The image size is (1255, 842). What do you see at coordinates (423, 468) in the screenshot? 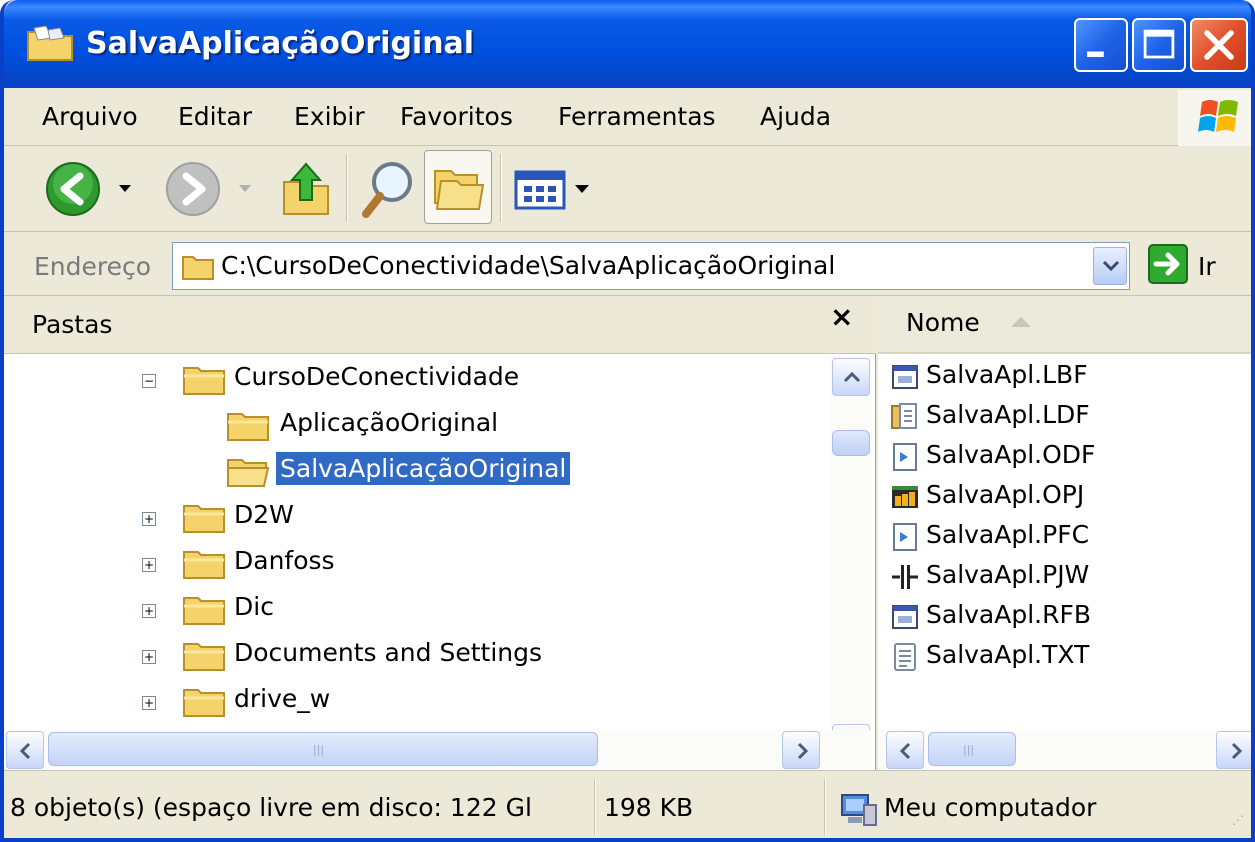
I see `tree-item-label: SalvaAplicaçãoOriginal` at bounding box center [423, 468].